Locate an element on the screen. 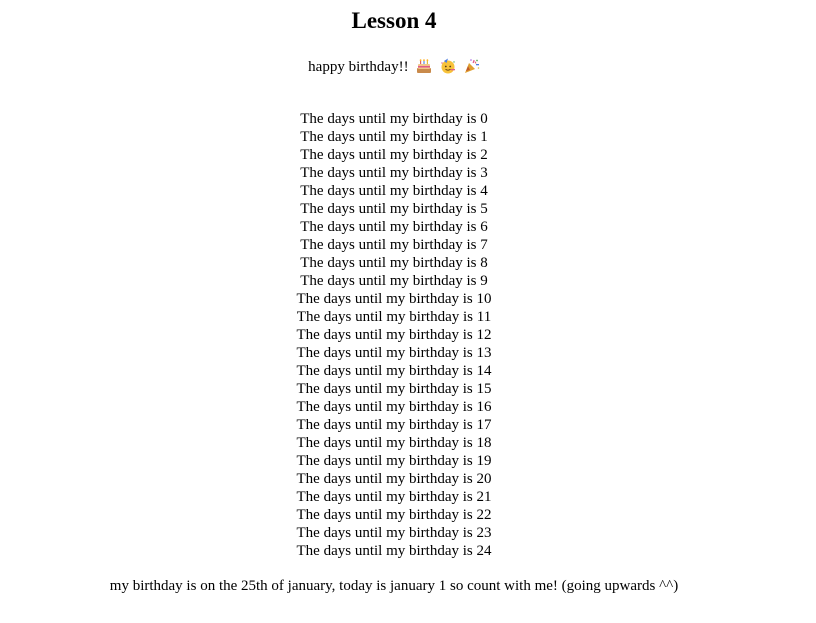 The height and width of the screenshot is (623, 816). countdown-line: The days until my birthday is 0 is located at coordinates (394, 119).